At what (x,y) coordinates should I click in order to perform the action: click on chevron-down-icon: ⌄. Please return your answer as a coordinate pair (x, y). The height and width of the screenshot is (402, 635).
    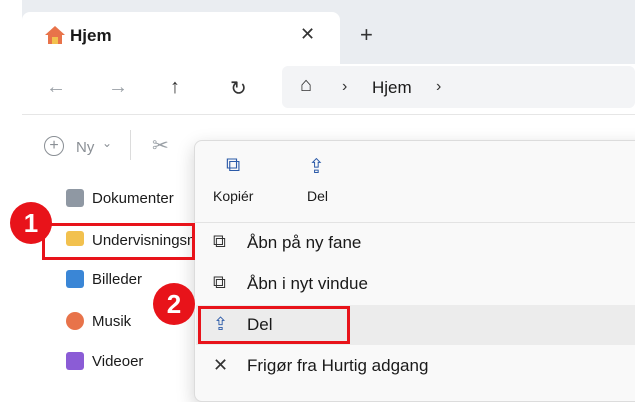
    Looking at the image, I should click on (107, 143).